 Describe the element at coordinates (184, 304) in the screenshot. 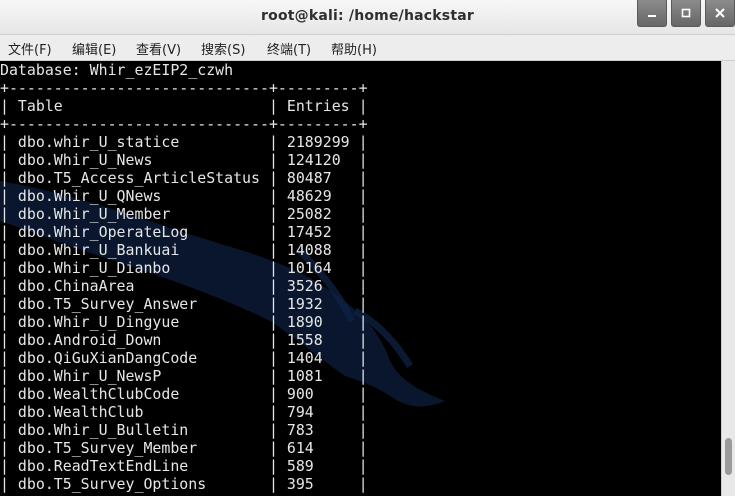

I see `table-row: | dbo.T5_Survey_Answer | 1932 |` at that location.